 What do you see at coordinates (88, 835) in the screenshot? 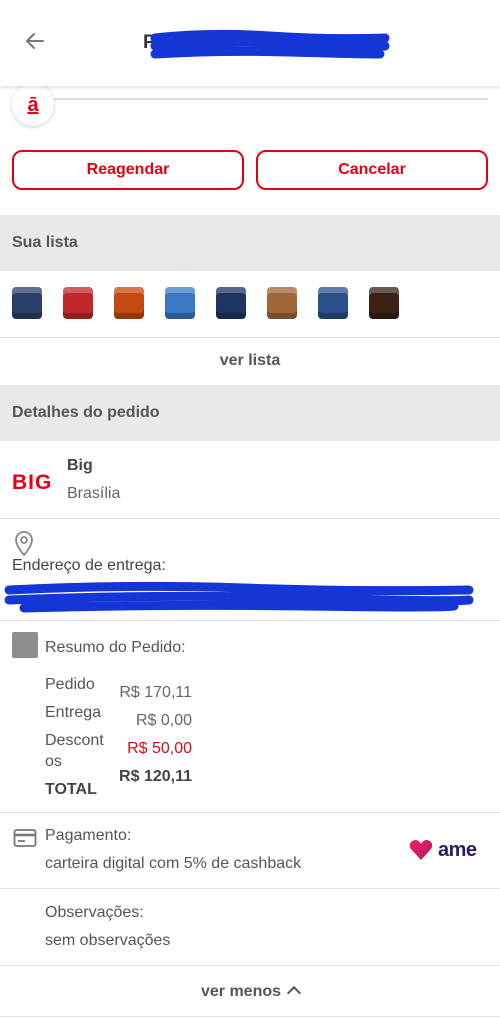
I see `payment-title: Pagamento:` at bounding box center [88, 835].